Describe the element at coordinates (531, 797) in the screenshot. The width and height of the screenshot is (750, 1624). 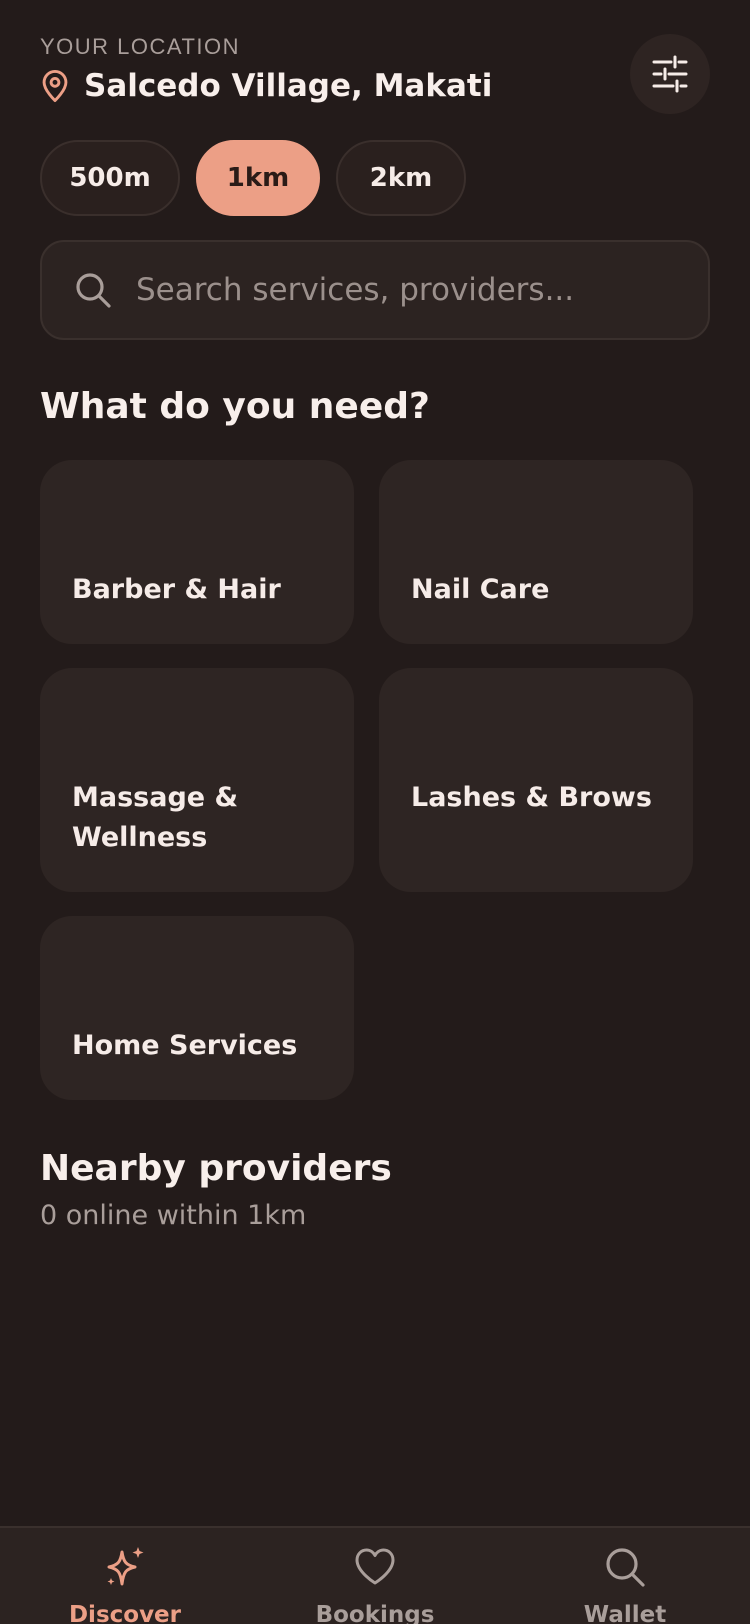
I see `category-label: Lashes & Brows` at that location.